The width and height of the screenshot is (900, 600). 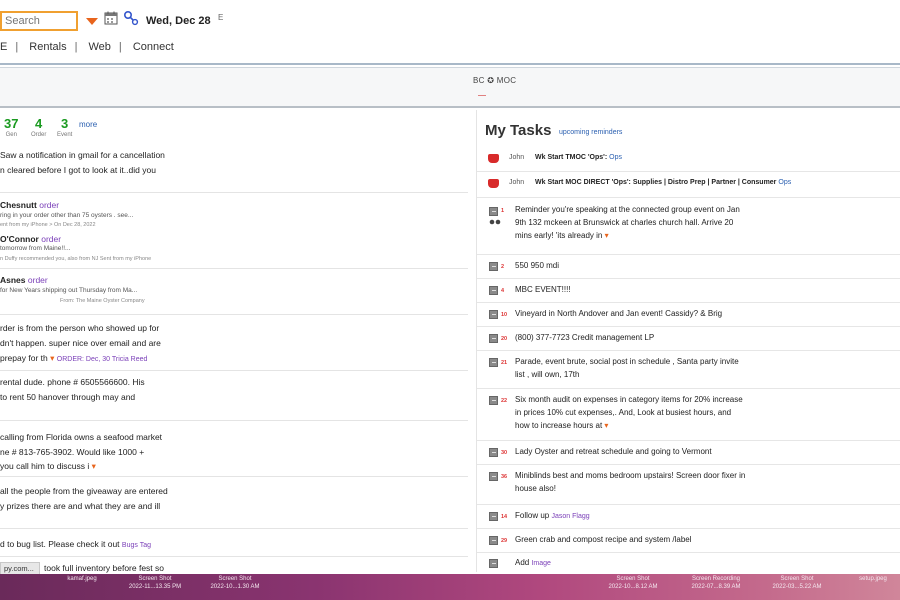 I want to click on desktop-file: kamaf.jpeg, so click(x=82, y=579).